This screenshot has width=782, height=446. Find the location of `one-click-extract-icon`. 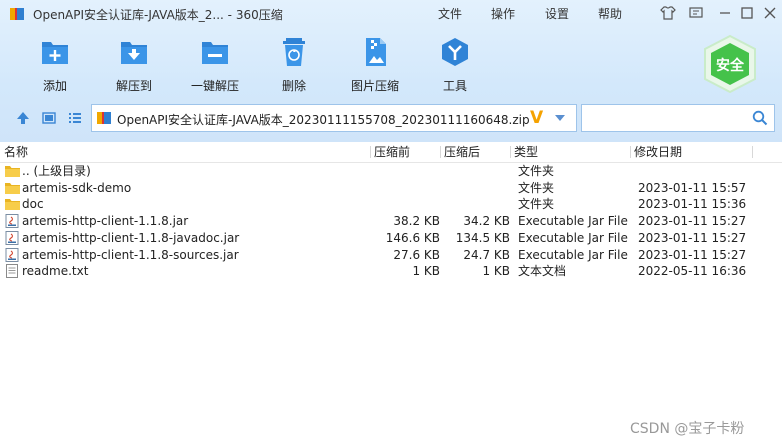

one-click-extract-icon is located at coordinates (215, 53).